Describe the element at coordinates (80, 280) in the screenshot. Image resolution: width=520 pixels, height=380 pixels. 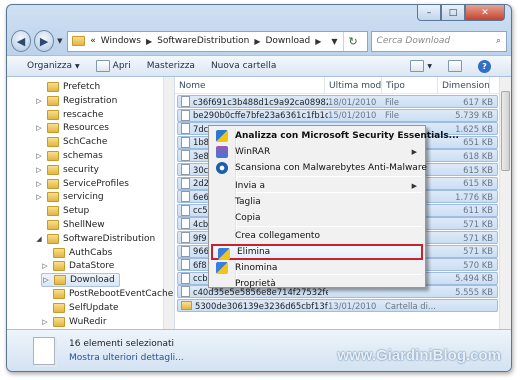
I see `sidebar-item-download: ▷ Download` at that location.